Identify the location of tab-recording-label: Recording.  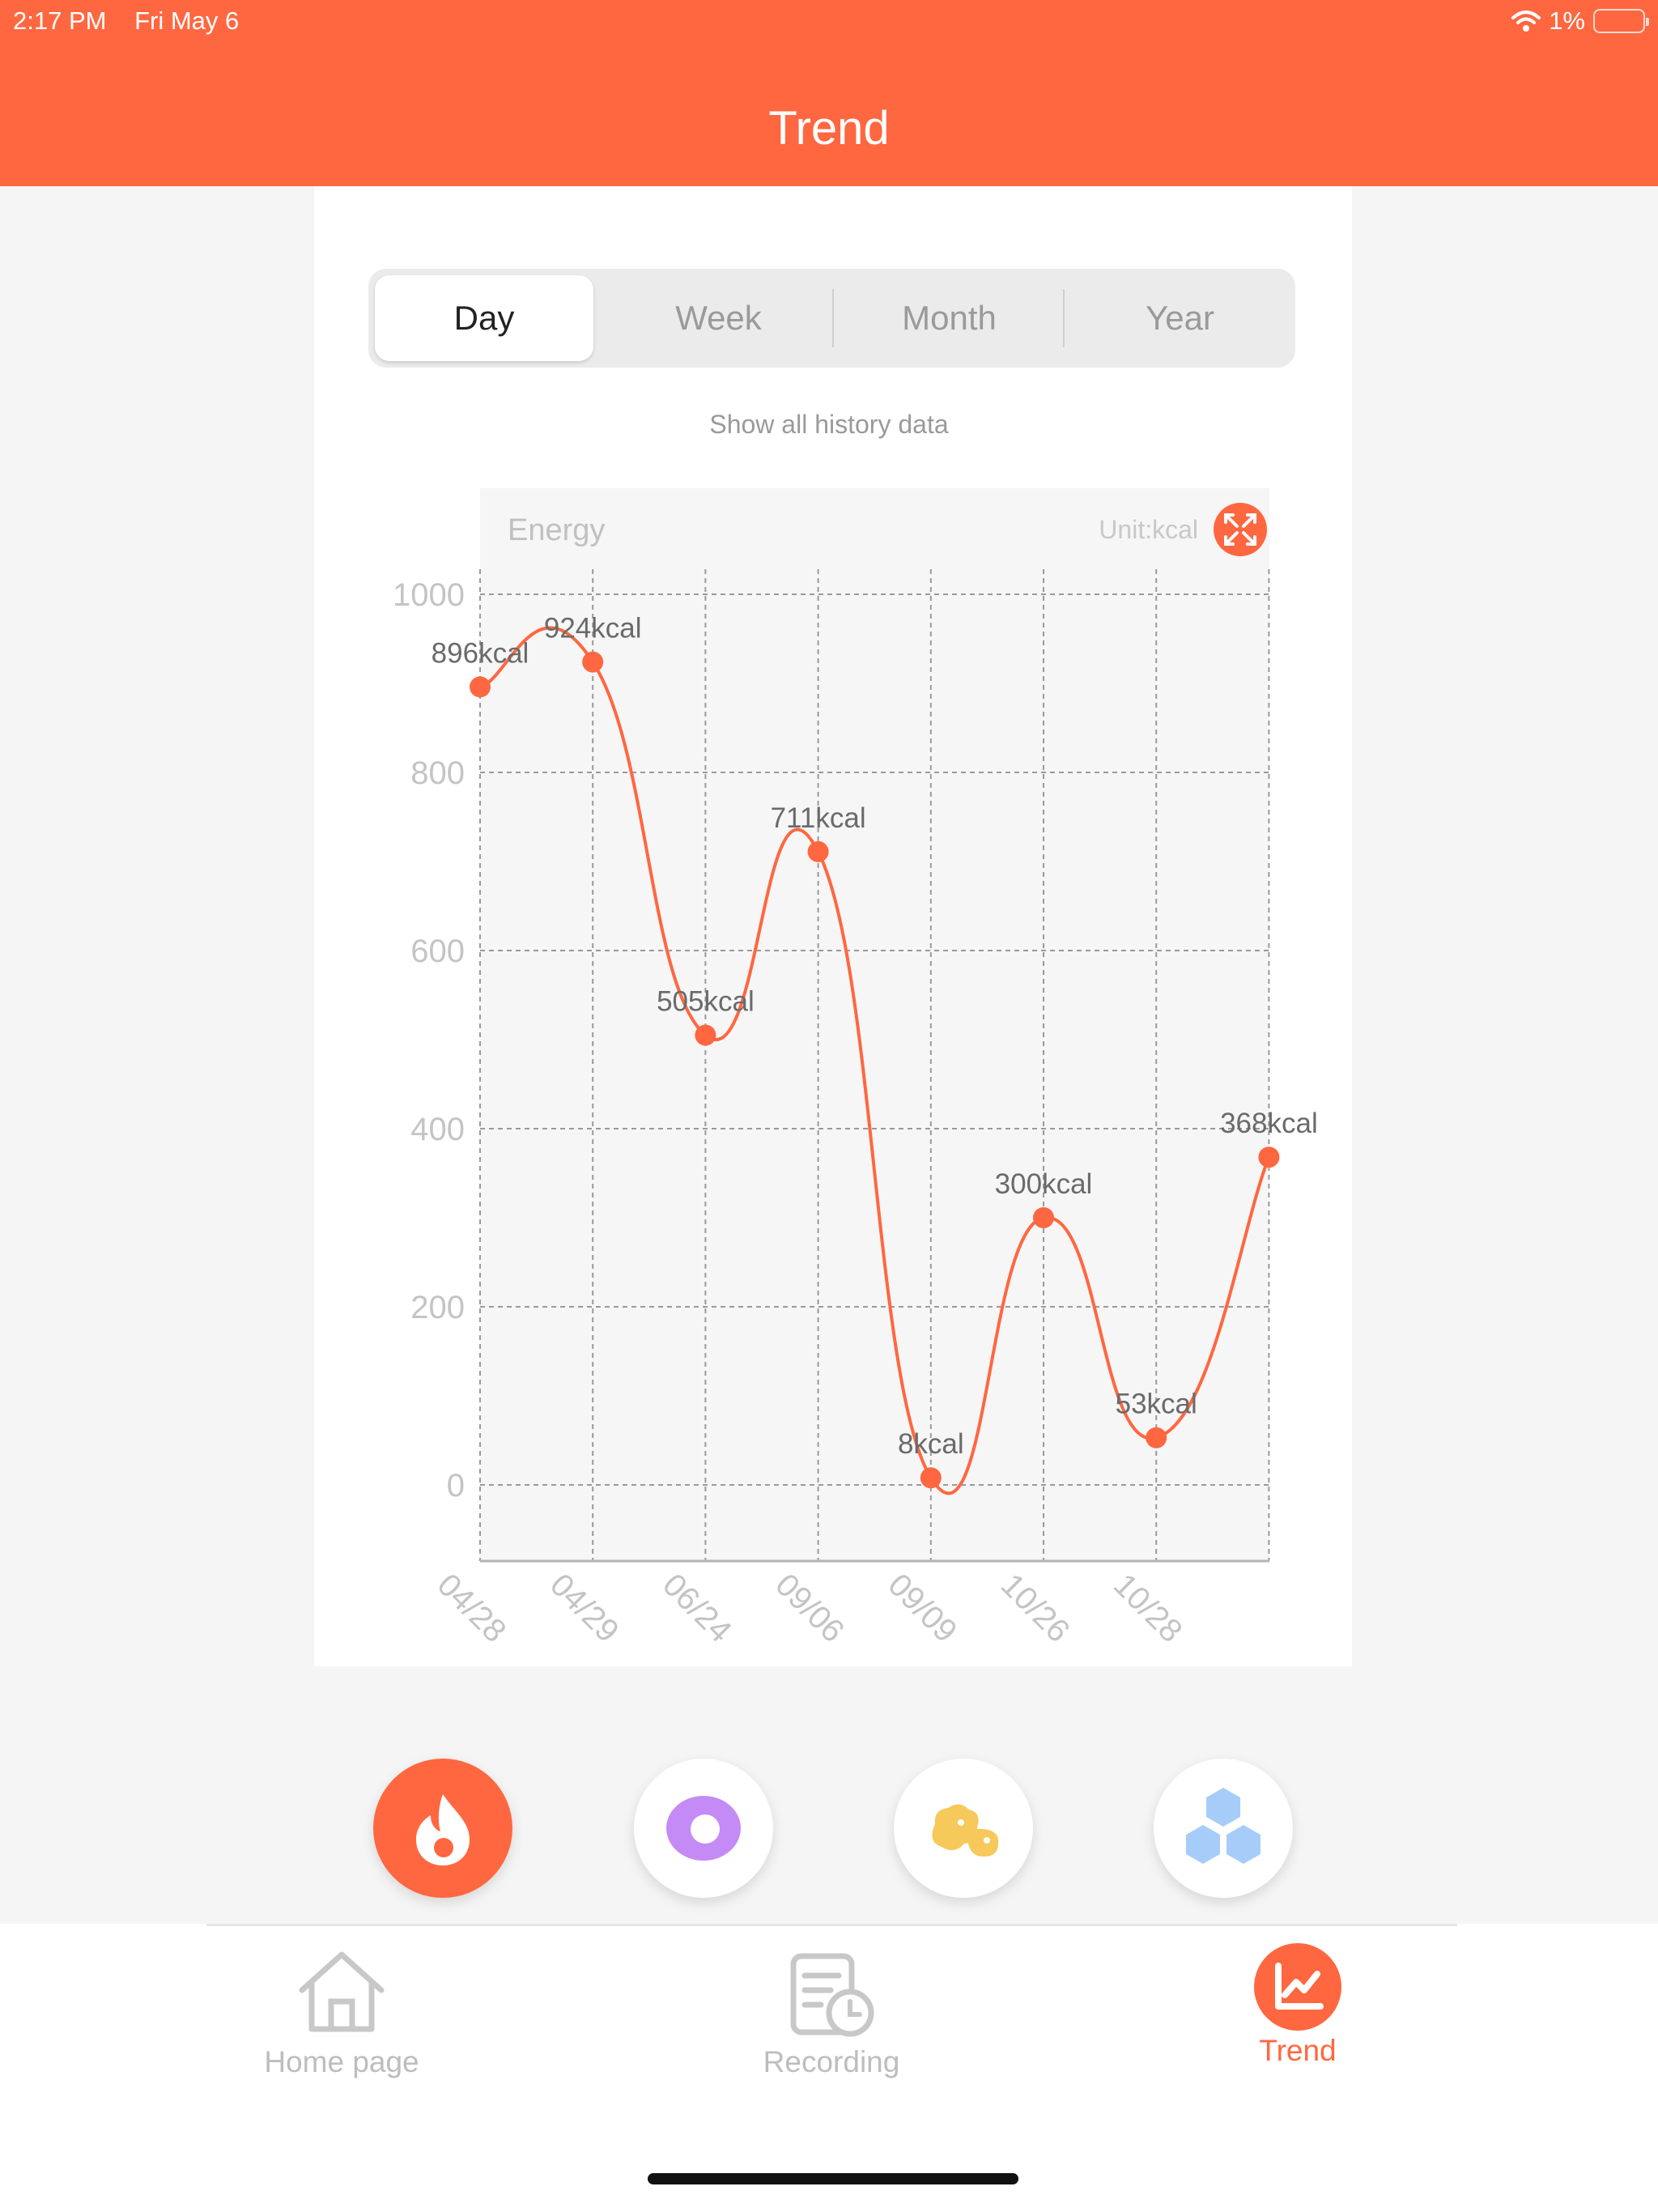
(831, 2062).